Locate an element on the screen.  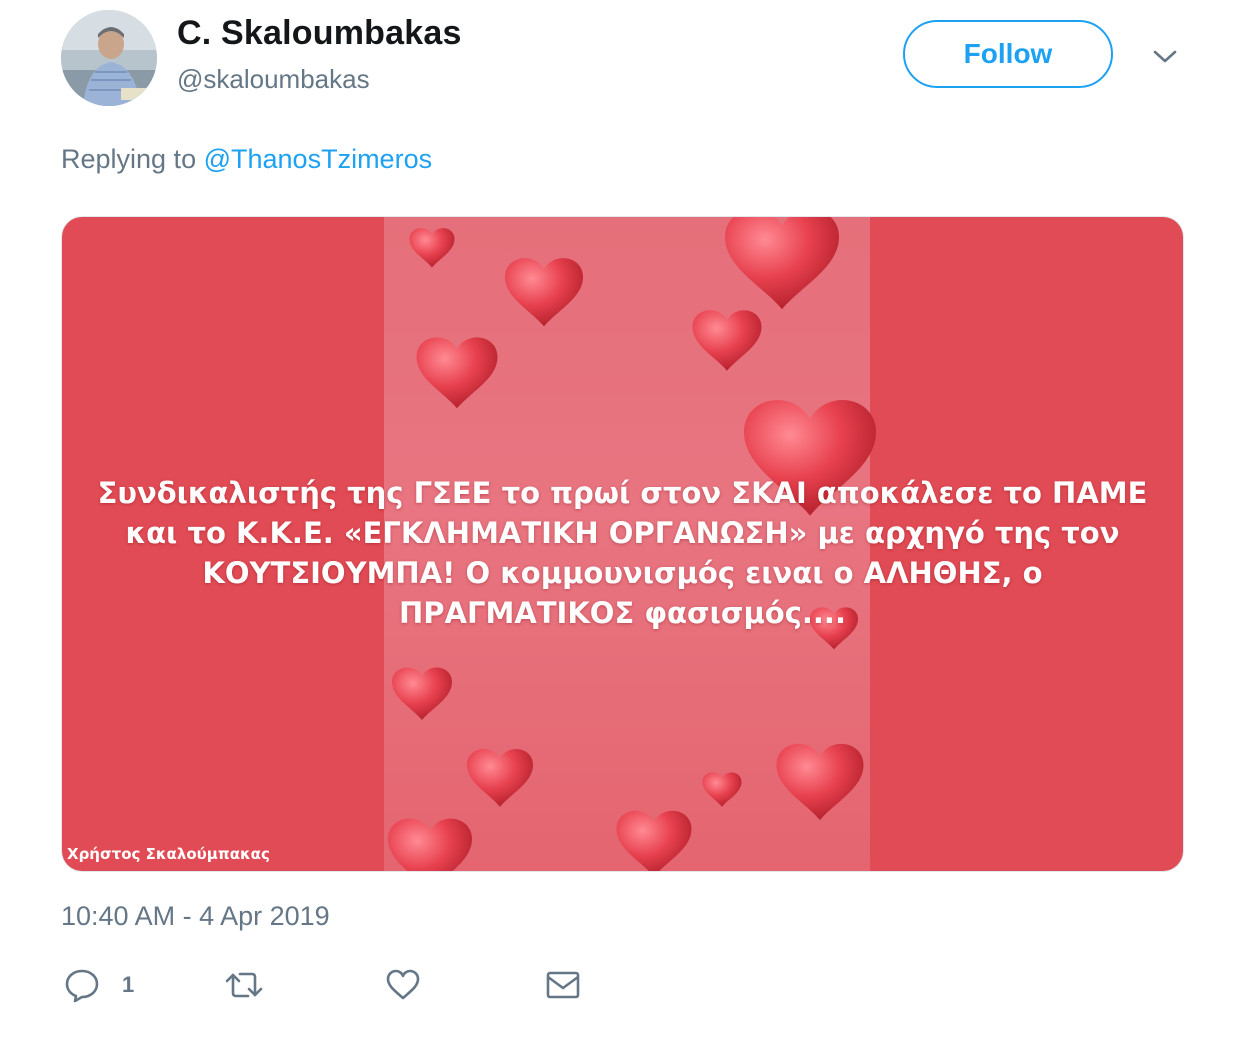
author-avatar is located at coordinates (109, 58).